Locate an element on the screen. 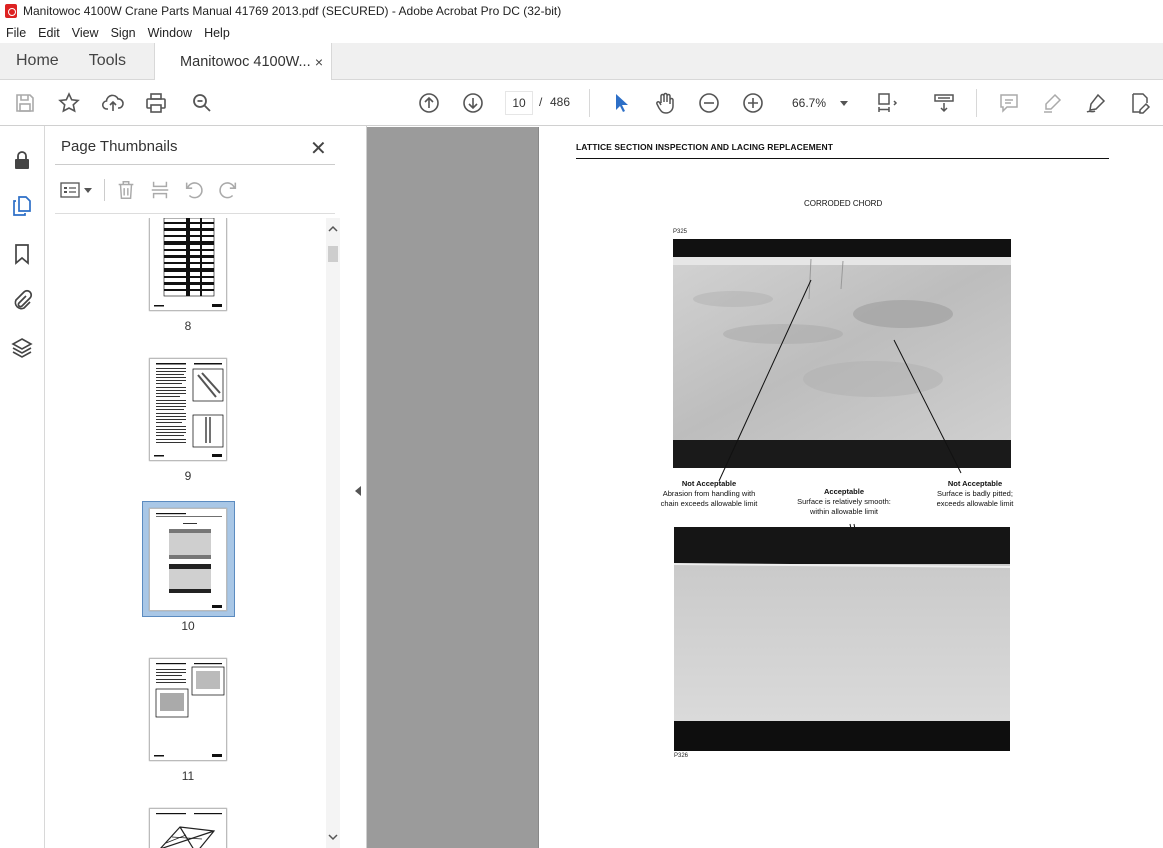 The width and height of the screenshot is (1163, 848). tab-home: Home is located at coordinates (36, 61).